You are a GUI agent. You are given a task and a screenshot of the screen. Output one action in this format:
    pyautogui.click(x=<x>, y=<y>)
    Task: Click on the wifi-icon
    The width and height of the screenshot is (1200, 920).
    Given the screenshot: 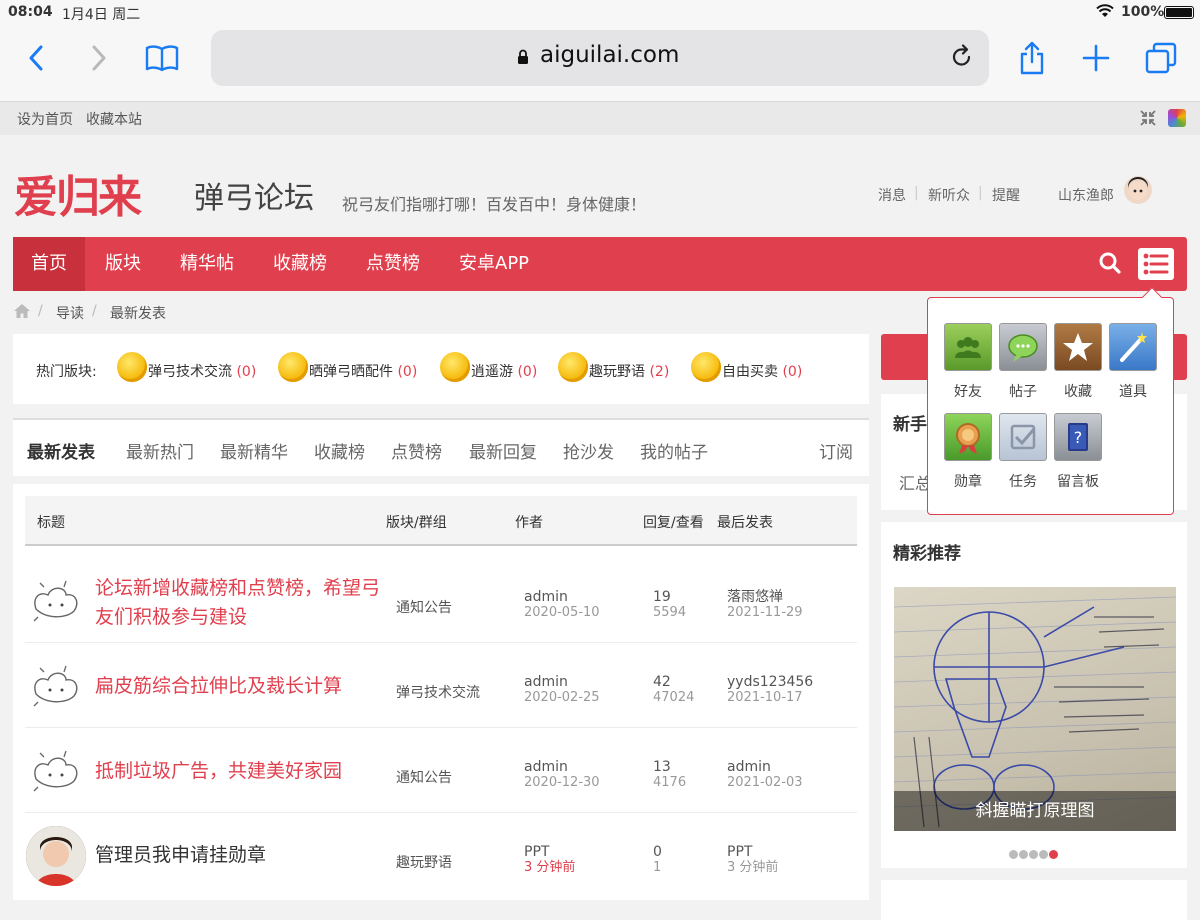 What is the action you would take?
    pyautogui.click(x=1105, y=13)
    